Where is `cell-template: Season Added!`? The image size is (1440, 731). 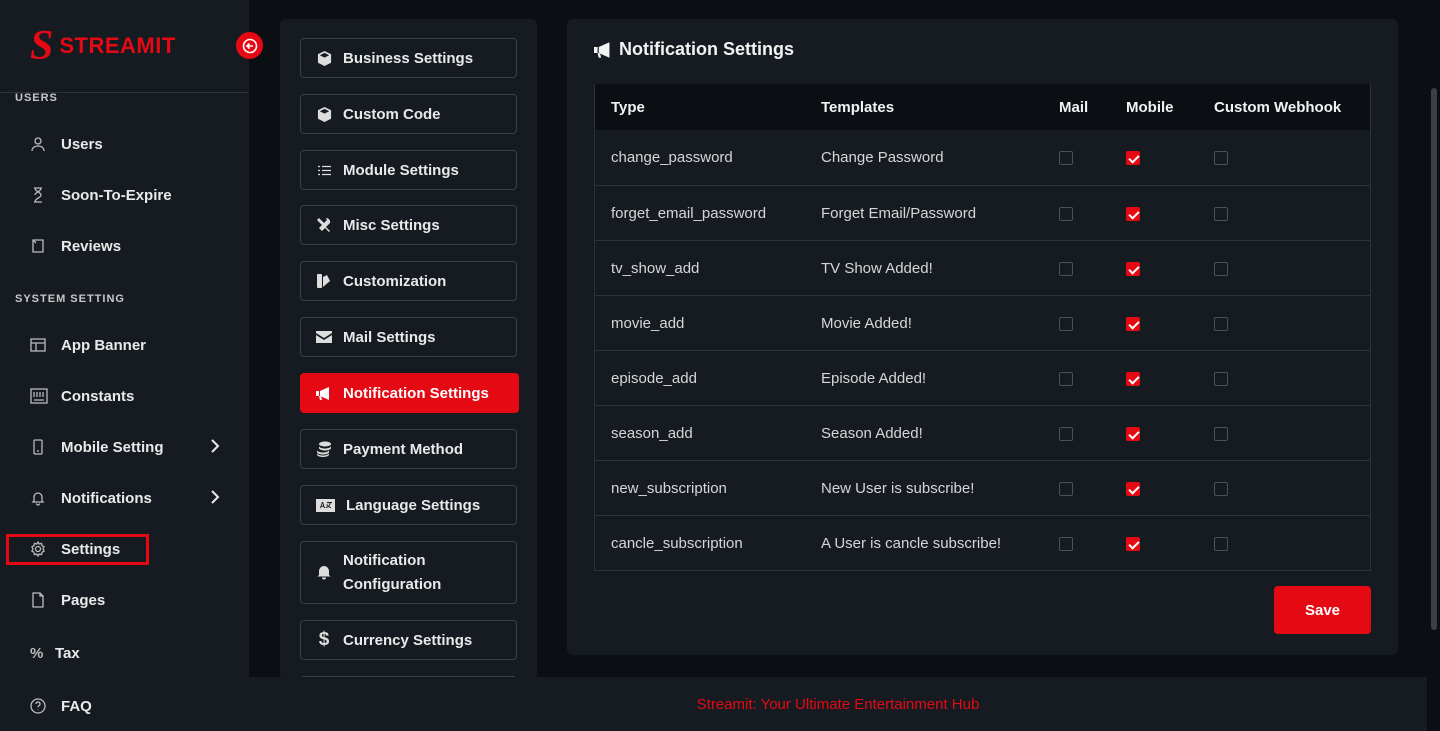
cell-template: Season Added! is located at coordinates (872, 433).